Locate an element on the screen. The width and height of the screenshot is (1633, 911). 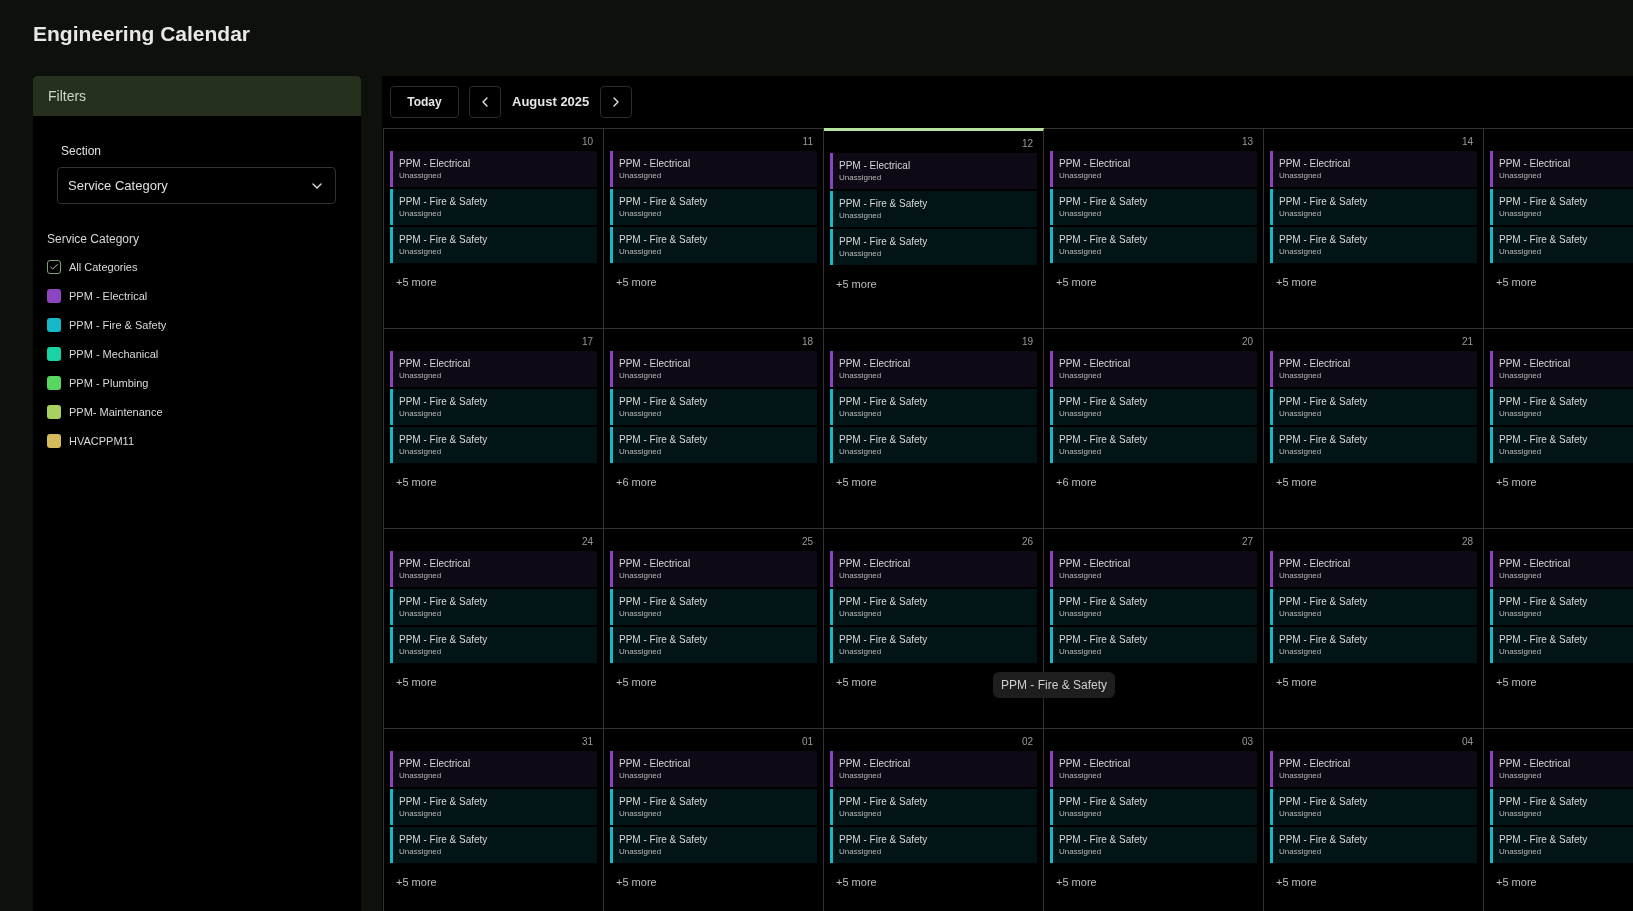
day-cell: 31 PPM - Electrical Unassigned PPM - Fire & Safety Unassigned PPM - Fire & Safety Unassigned +5 more is located at coordinates (494, 819).